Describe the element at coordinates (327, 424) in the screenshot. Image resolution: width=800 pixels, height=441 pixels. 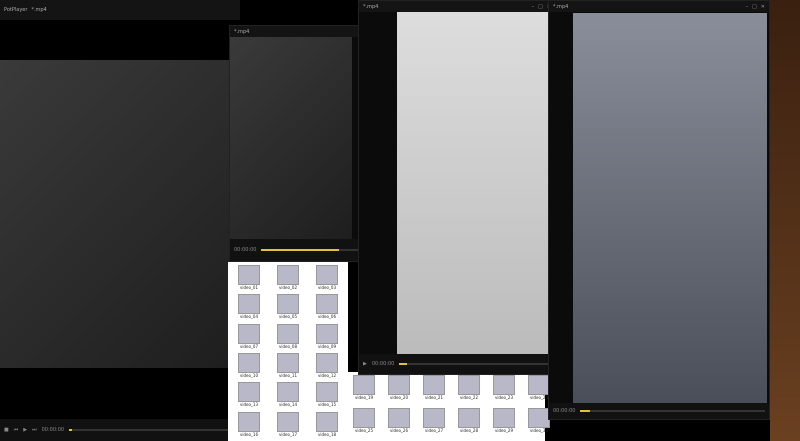
I see `file-item: video_18` at that location.